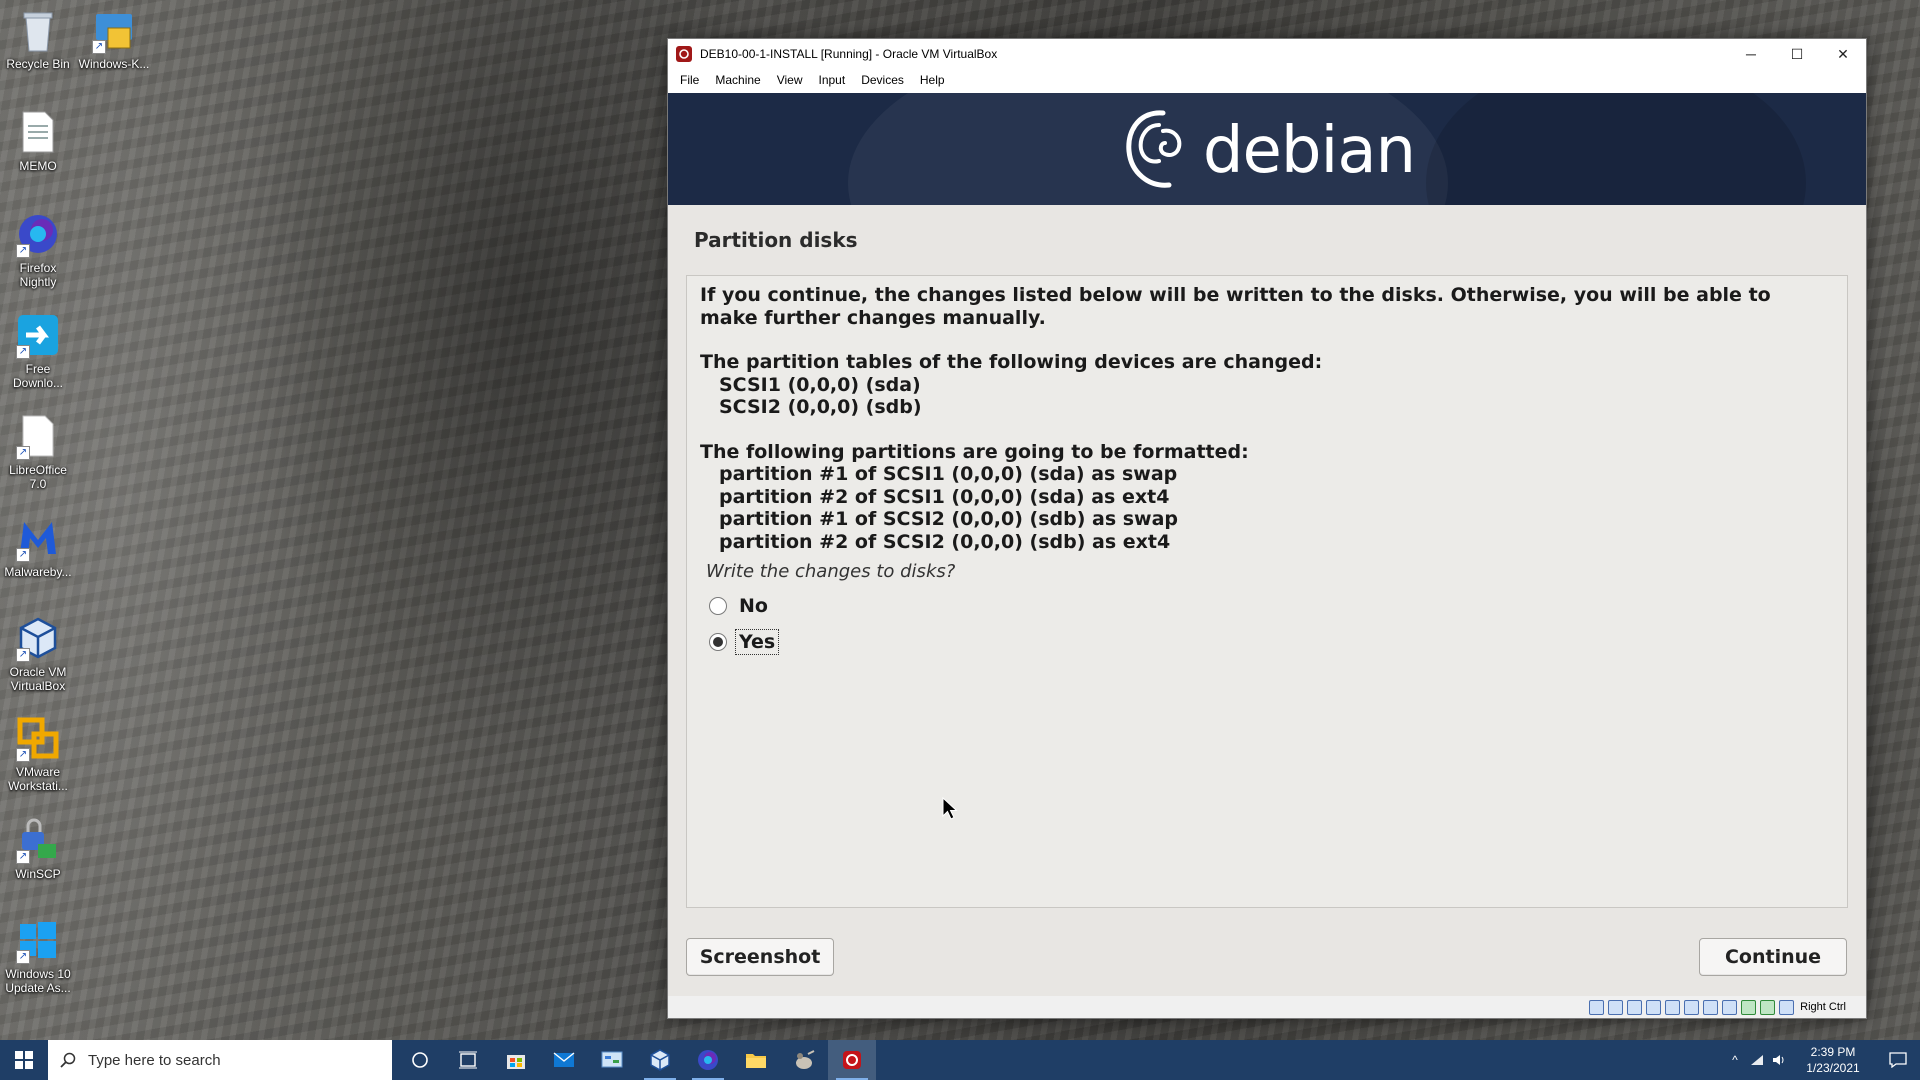  Describe the element at coordinates (1711, 1007) in the screenshot. I see `display-icon` at that location.